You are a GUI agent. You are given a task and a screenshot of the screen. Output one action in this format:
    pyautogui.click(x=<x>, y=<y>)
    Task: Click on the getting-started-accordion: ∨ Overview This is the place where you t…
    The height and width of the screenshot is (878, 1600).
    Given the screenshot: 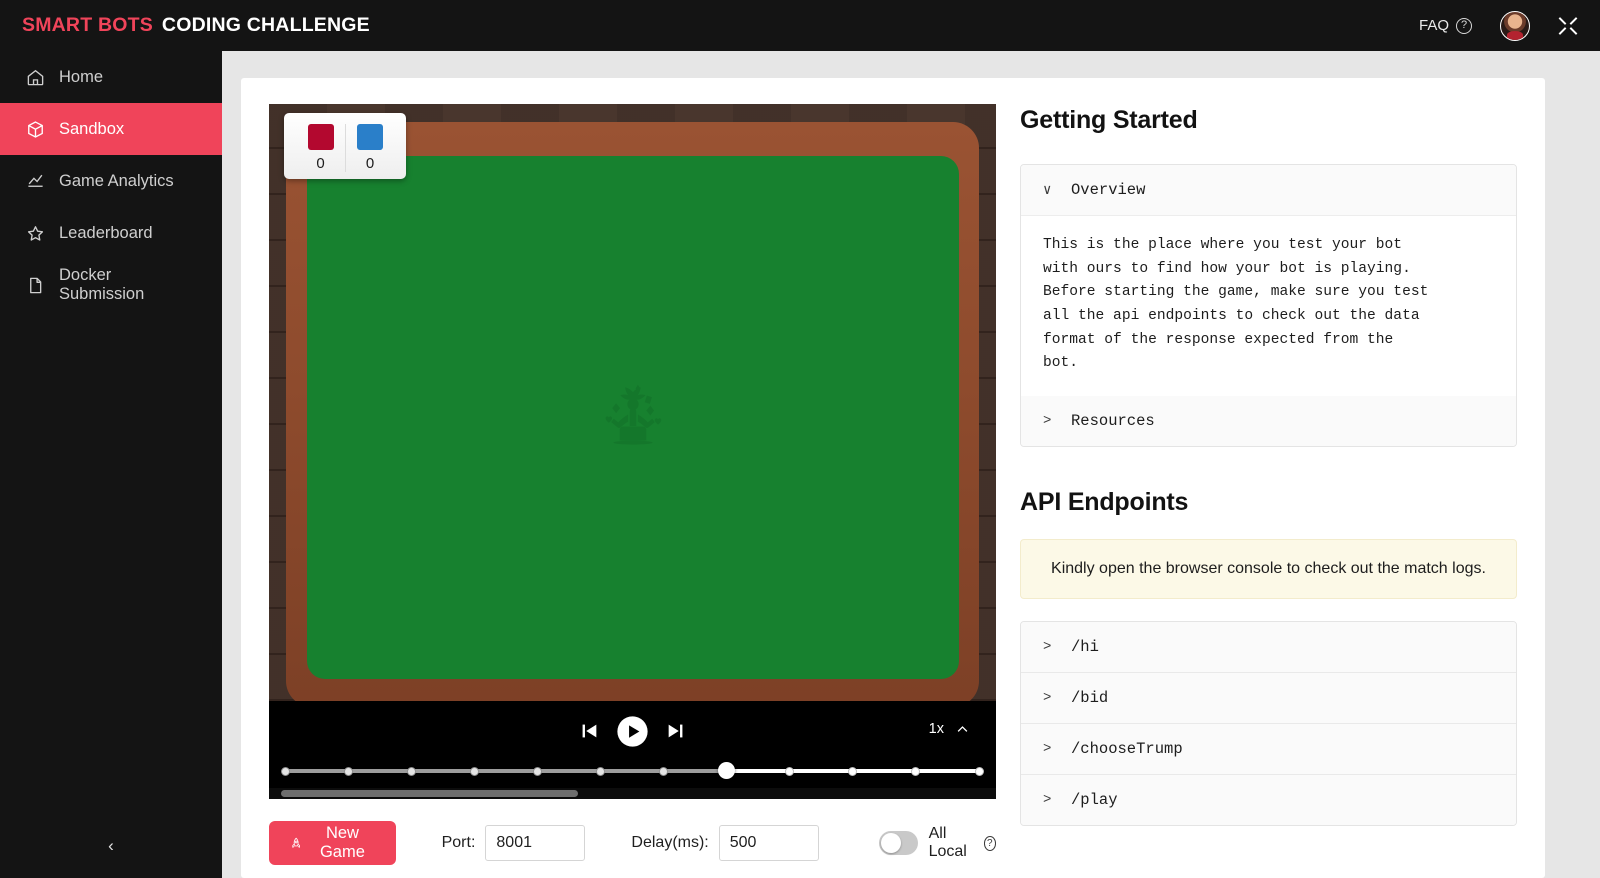 What is the action you would take?
    pyautogui.click(x=1268, y=305)
    